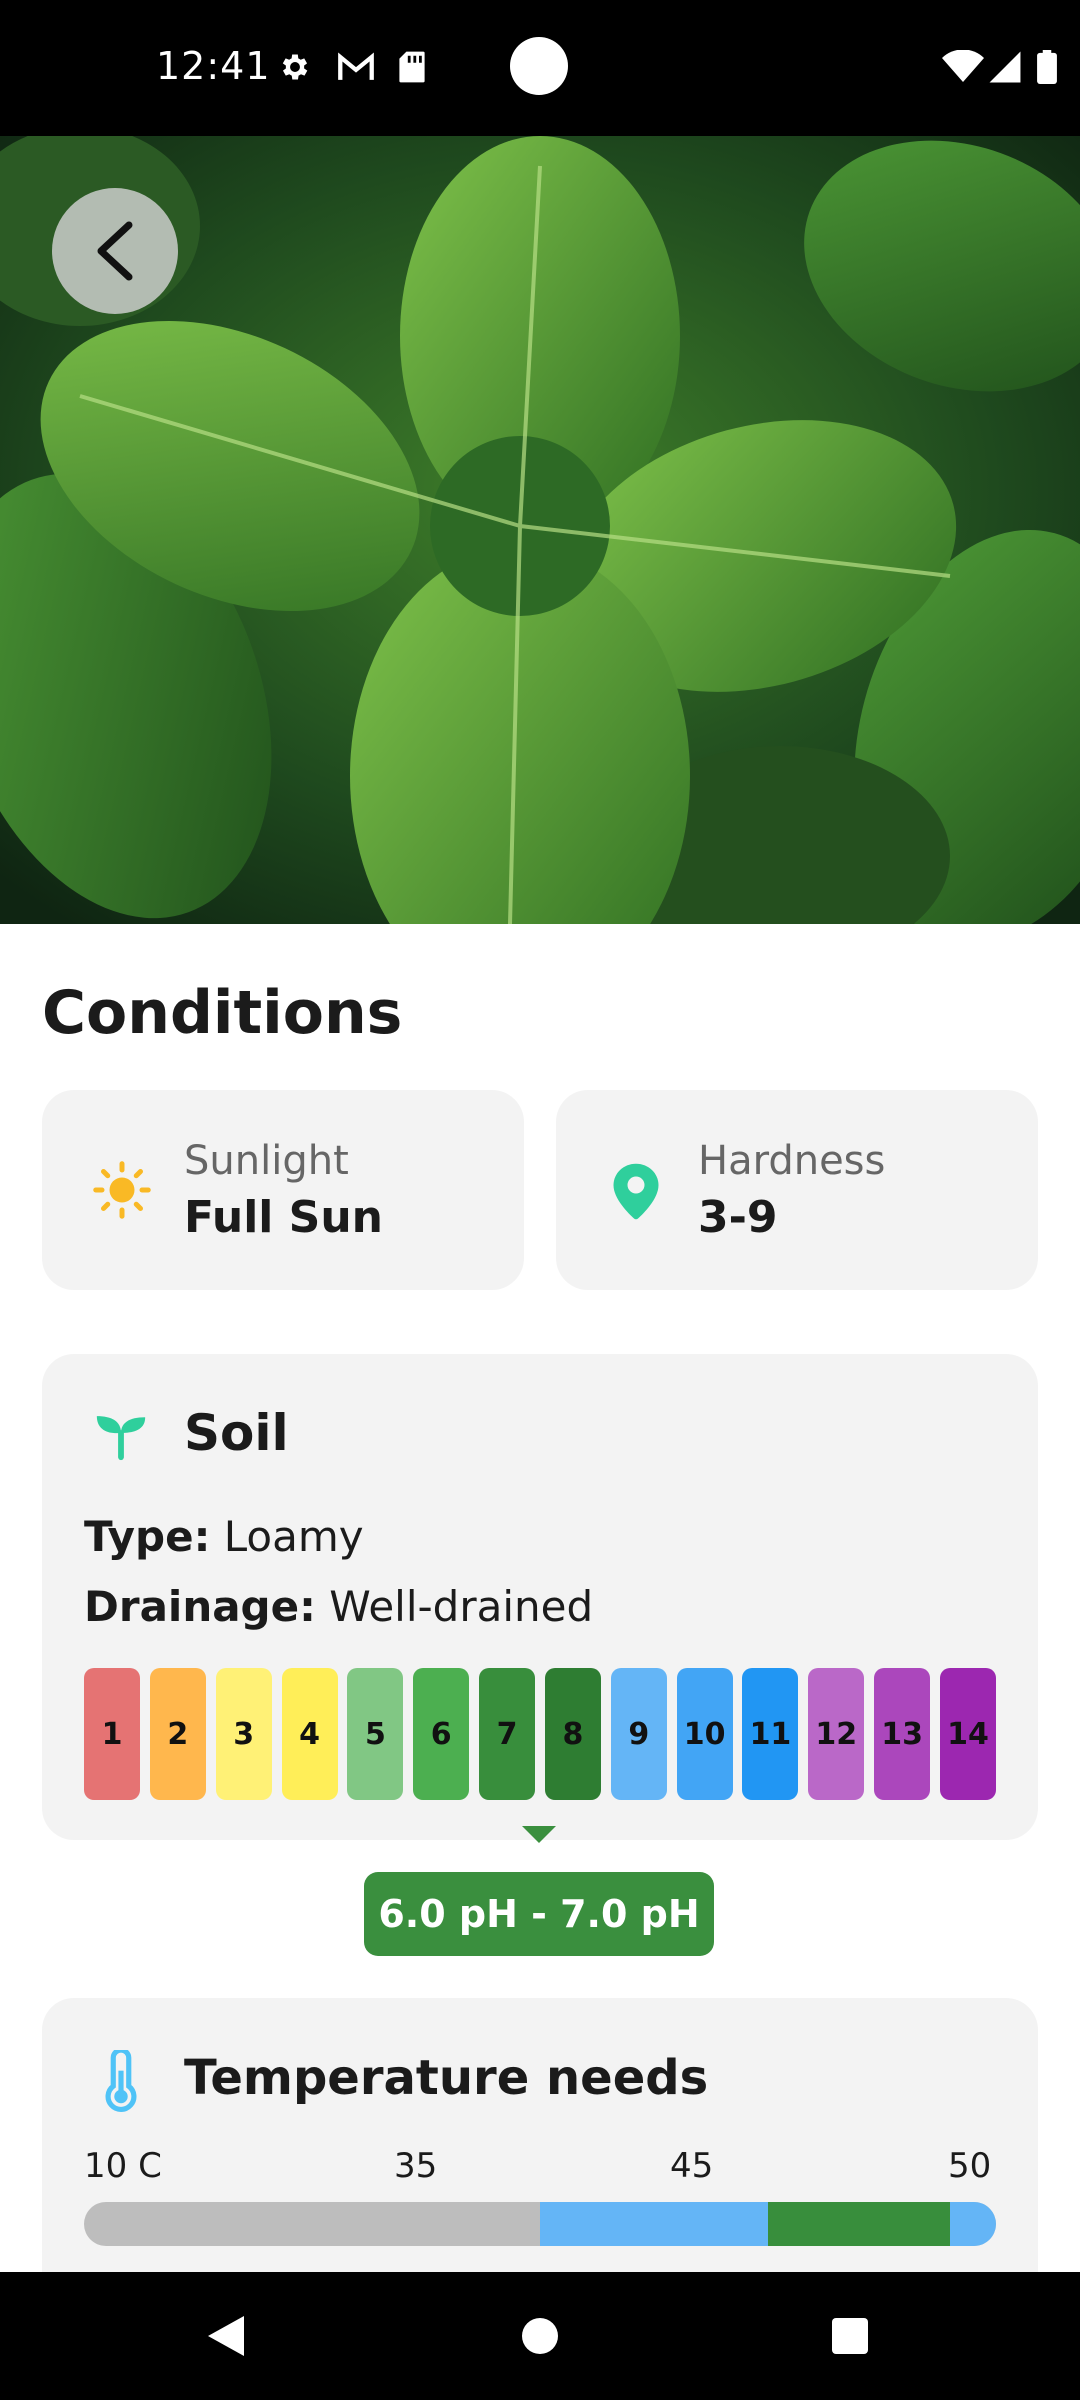 This screenshot has width=1080, height=2400. Describe the element at coordinates (692, 2166) in the screenshot. I see `temp-tick: 45` at that location.